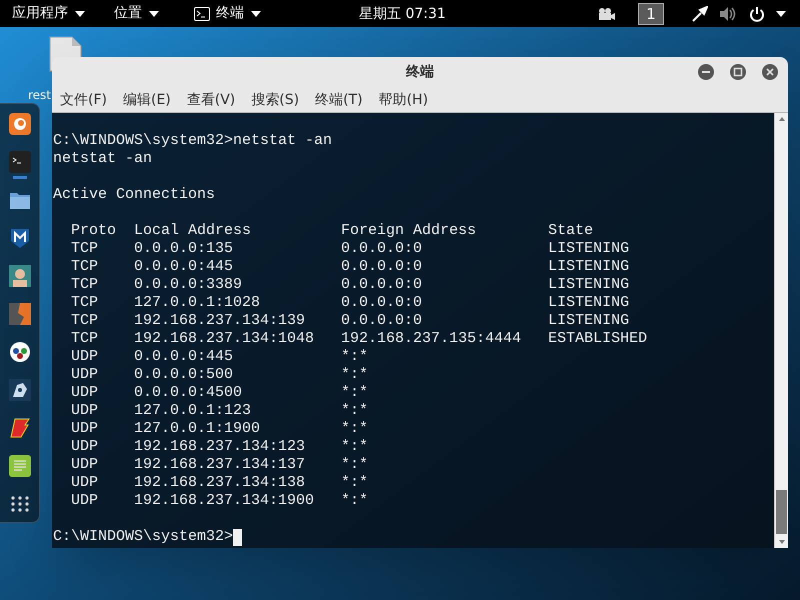 The height and width of the screenshot is (600, 800). I want to click on clock: 星期五 07:31, so click(402, 14).